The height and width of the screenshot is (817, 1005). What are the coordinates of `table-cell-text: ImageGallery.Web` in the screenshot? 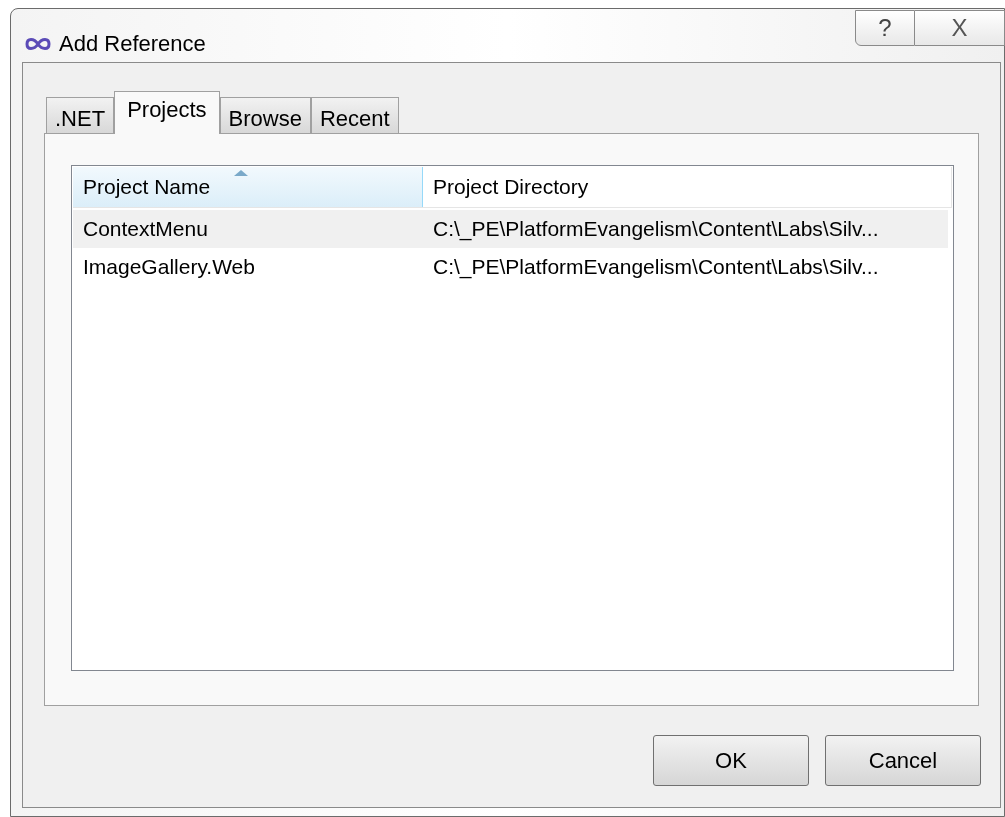 It's located at (169, 267).